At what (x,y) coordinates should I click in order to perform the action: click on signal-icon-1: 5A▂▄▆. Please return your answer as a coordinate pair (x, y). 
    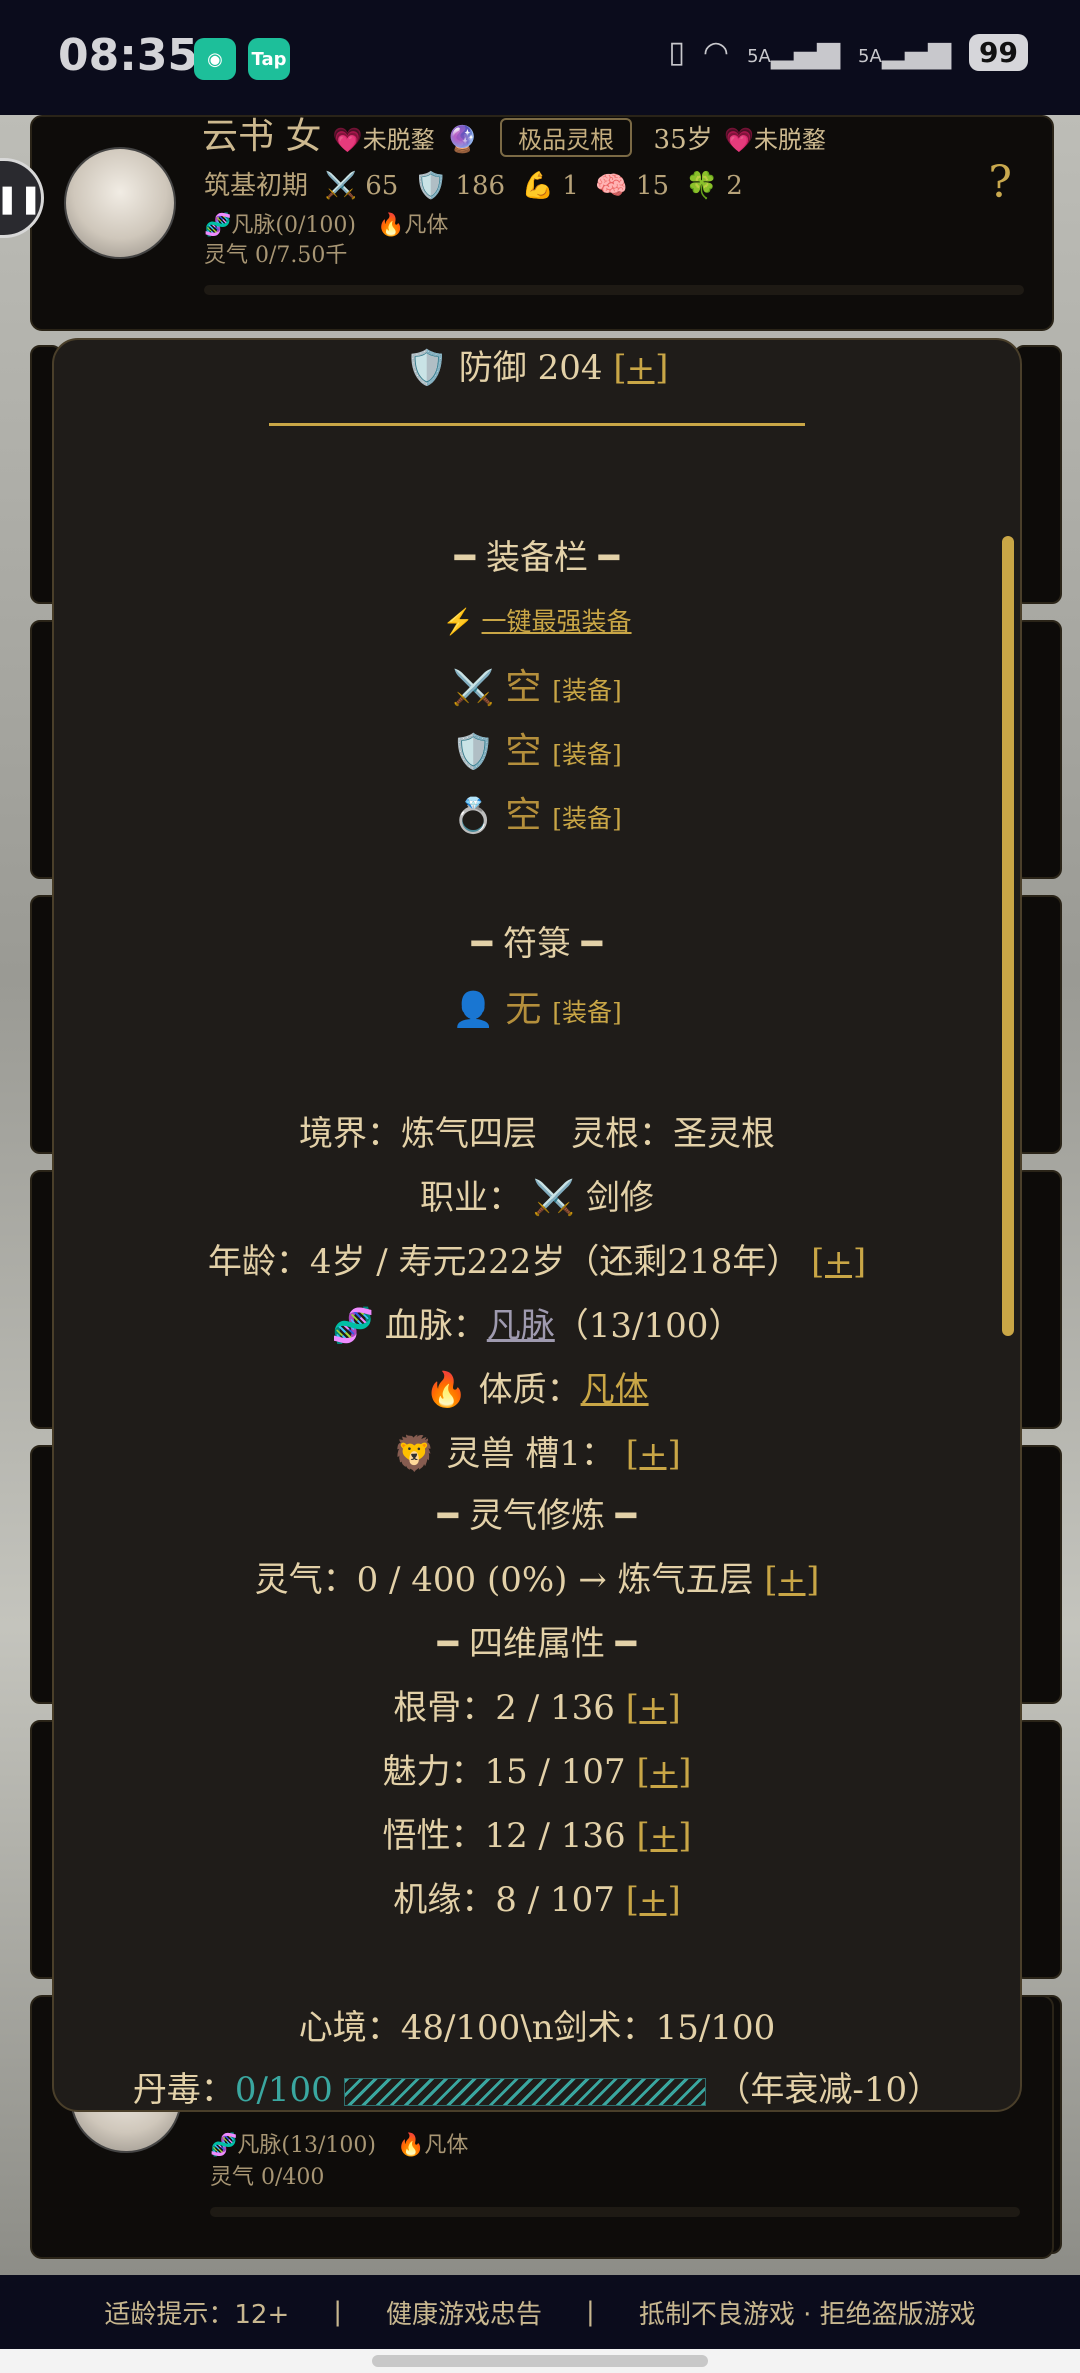
    Looking at the image, I should click on (794, 52).